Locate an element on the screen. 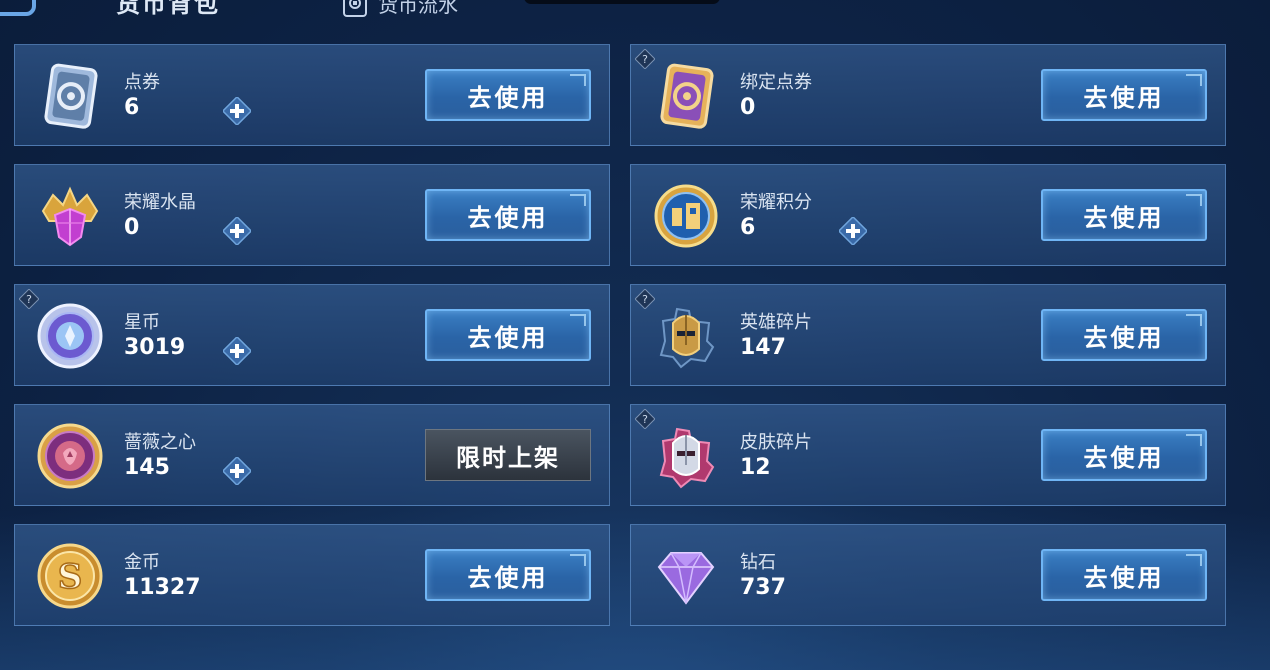 This screenshot has height=670, width=1270. glory-points-icon is located at coordinates (686, 216).